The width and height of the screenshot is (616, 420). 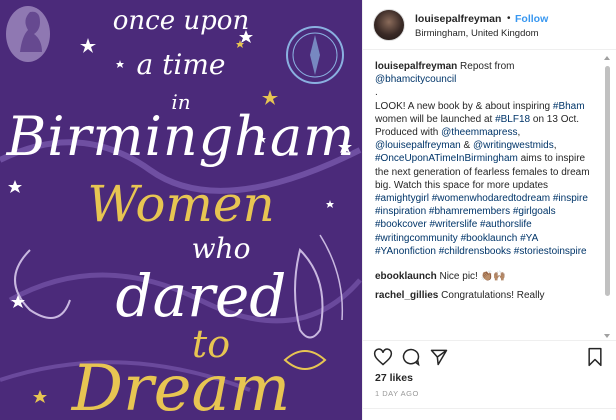 I want to click on cover-text-a-time: a time, so click(x=181, y=64).